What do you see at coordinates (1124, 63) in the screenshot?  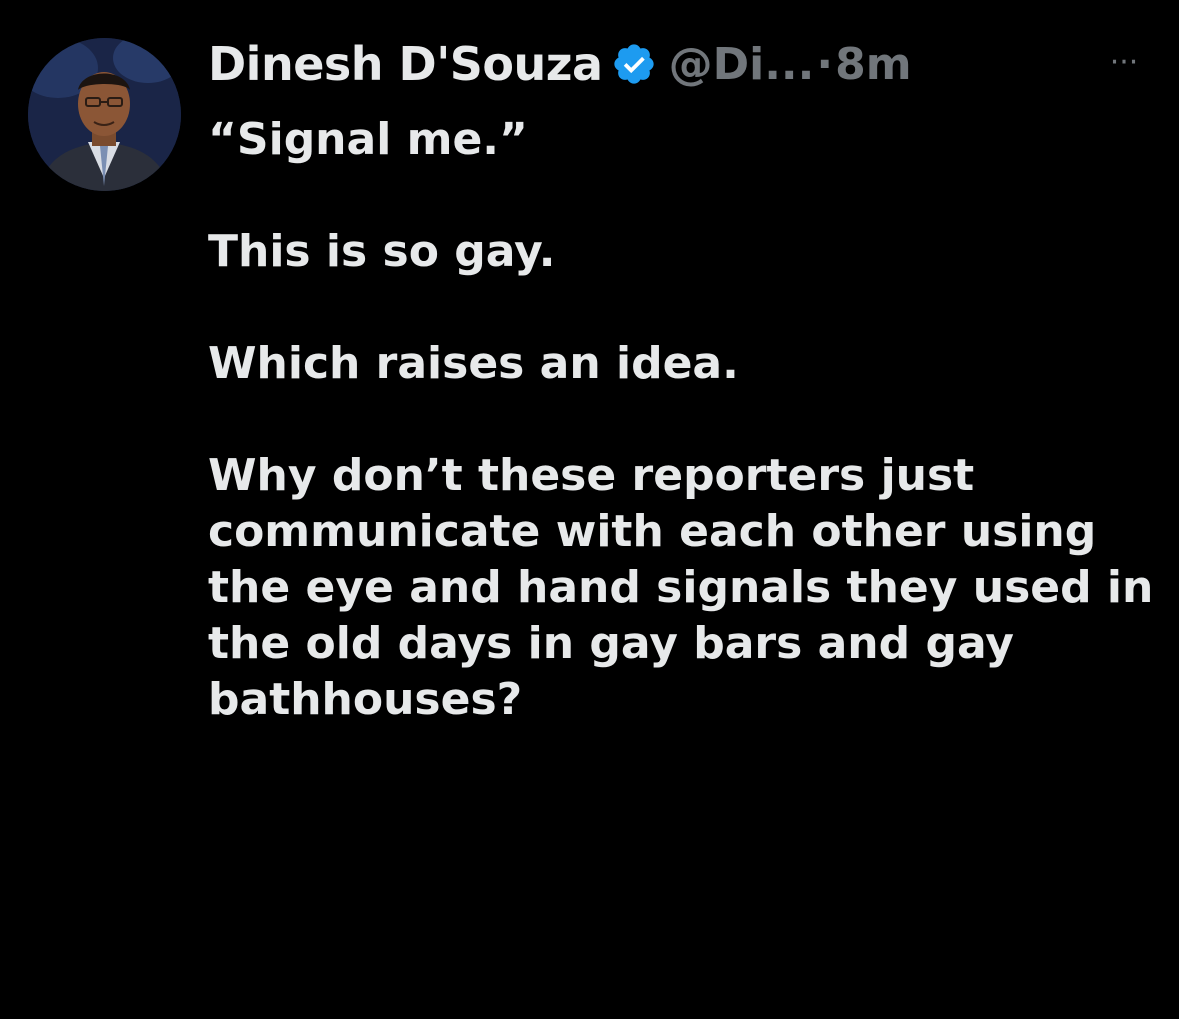 I see `more-options-icon: ···` at bounding box center [1124, 63].